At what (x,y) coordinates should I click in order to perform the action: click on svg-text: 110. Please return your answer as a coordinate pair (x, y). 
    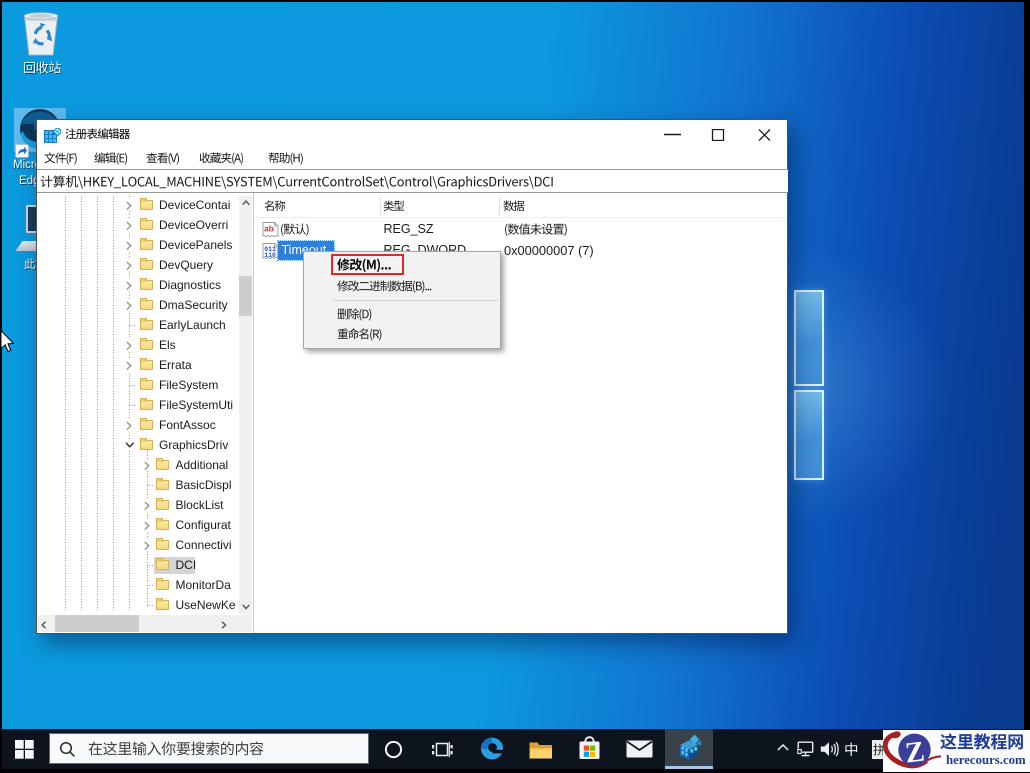
    Looking at the image, I should click on (270, 255).